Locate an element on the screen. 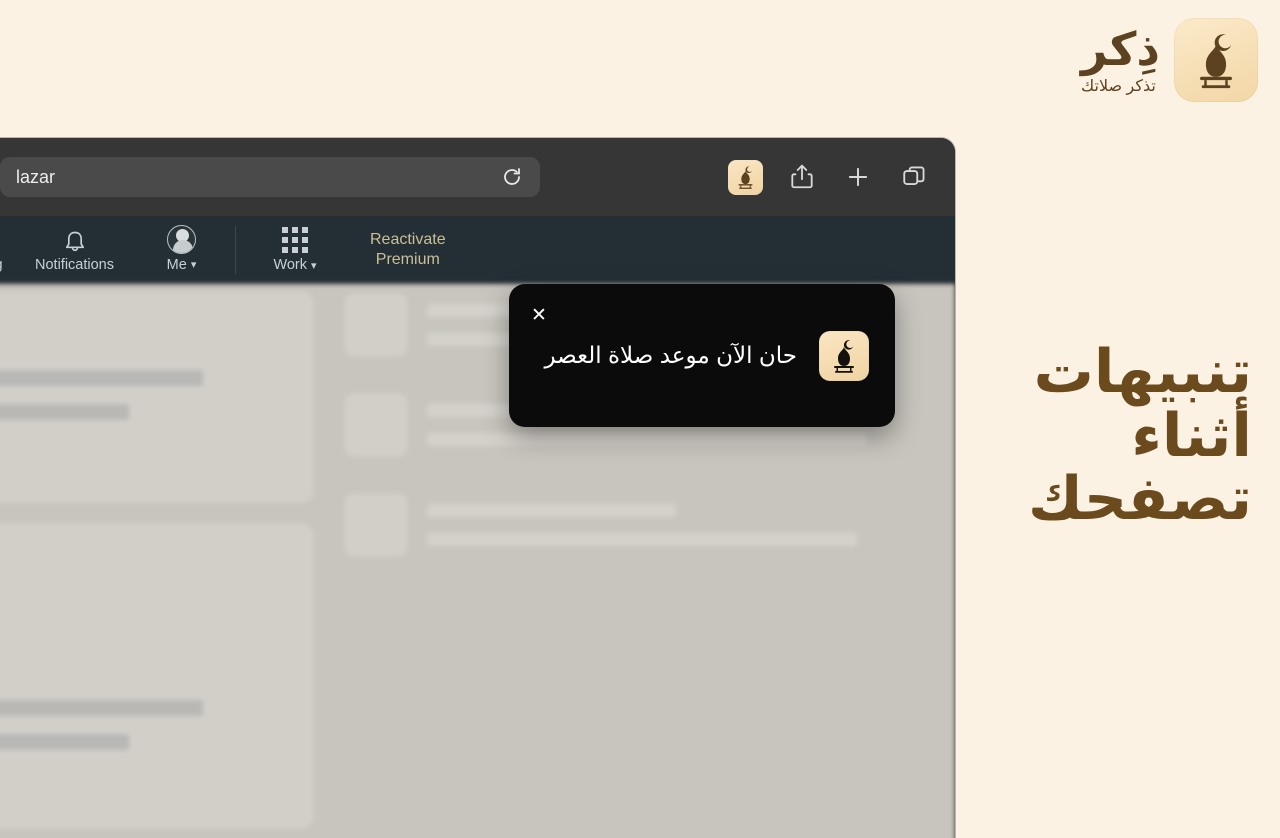 The image size is (1280, 838). brand-tagline: تذكر صلاتك is located at coordinates (1118, 87).